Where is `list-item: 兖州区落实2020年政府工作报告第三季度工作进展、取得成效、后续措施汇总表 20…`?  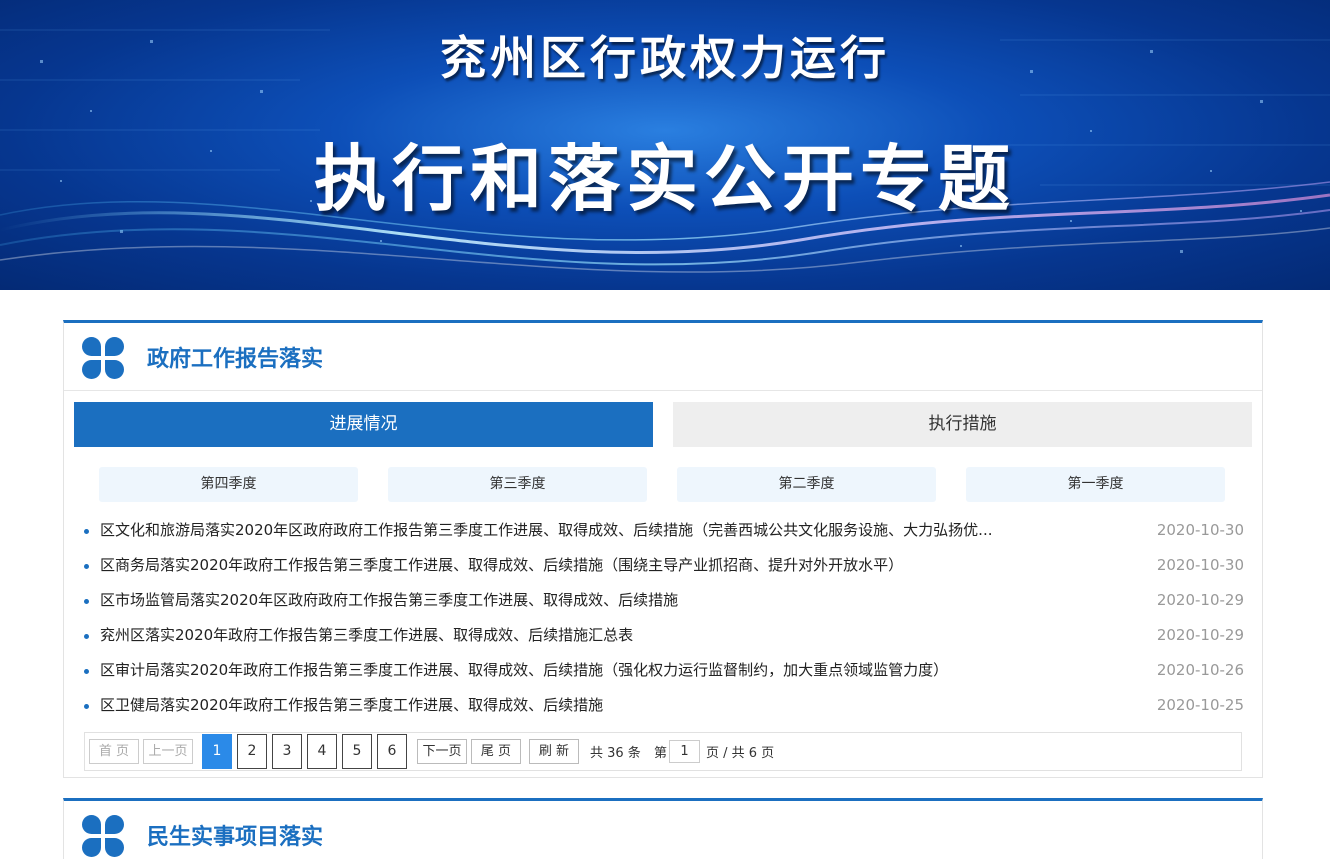 list-item: 兖州区落实2020年政府工作报告第三季度工作进展、取得成效、后续措施汇总表 20… is located at coordinates (664, 635).